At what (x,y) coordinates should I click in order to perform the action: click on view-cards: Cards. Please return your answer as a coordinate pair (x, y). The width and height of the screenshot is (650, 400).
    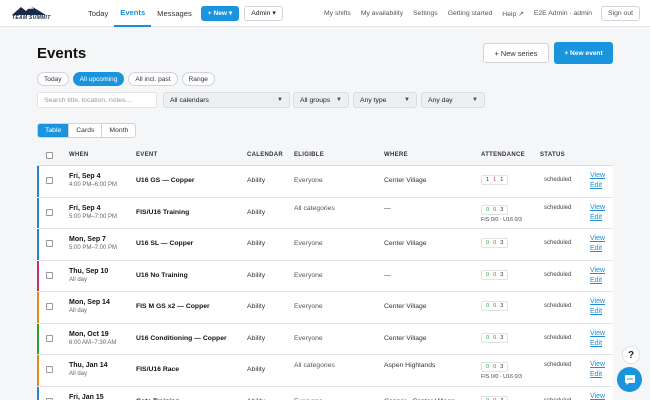
    Looking at the image, I should click on (86, 130).